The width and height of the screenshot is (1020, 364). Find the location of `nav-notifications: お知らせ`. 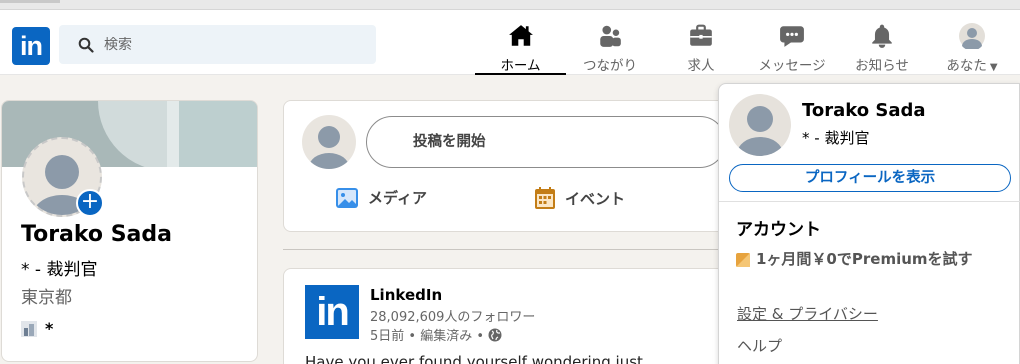

nav-notifications: お知らせ is located at coordinates (882, 47).